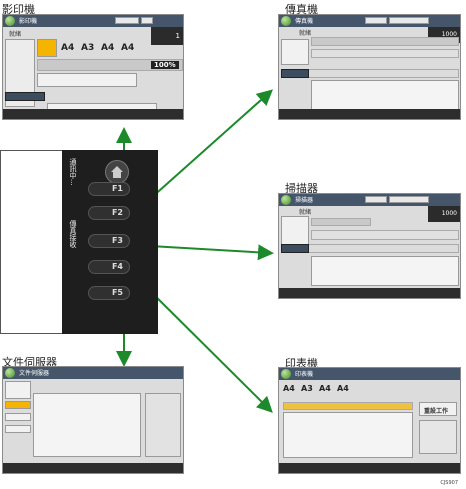 The height and width of the screenshot is (489, 466). I want to click on printer-logo-icon, so click(286, 374).